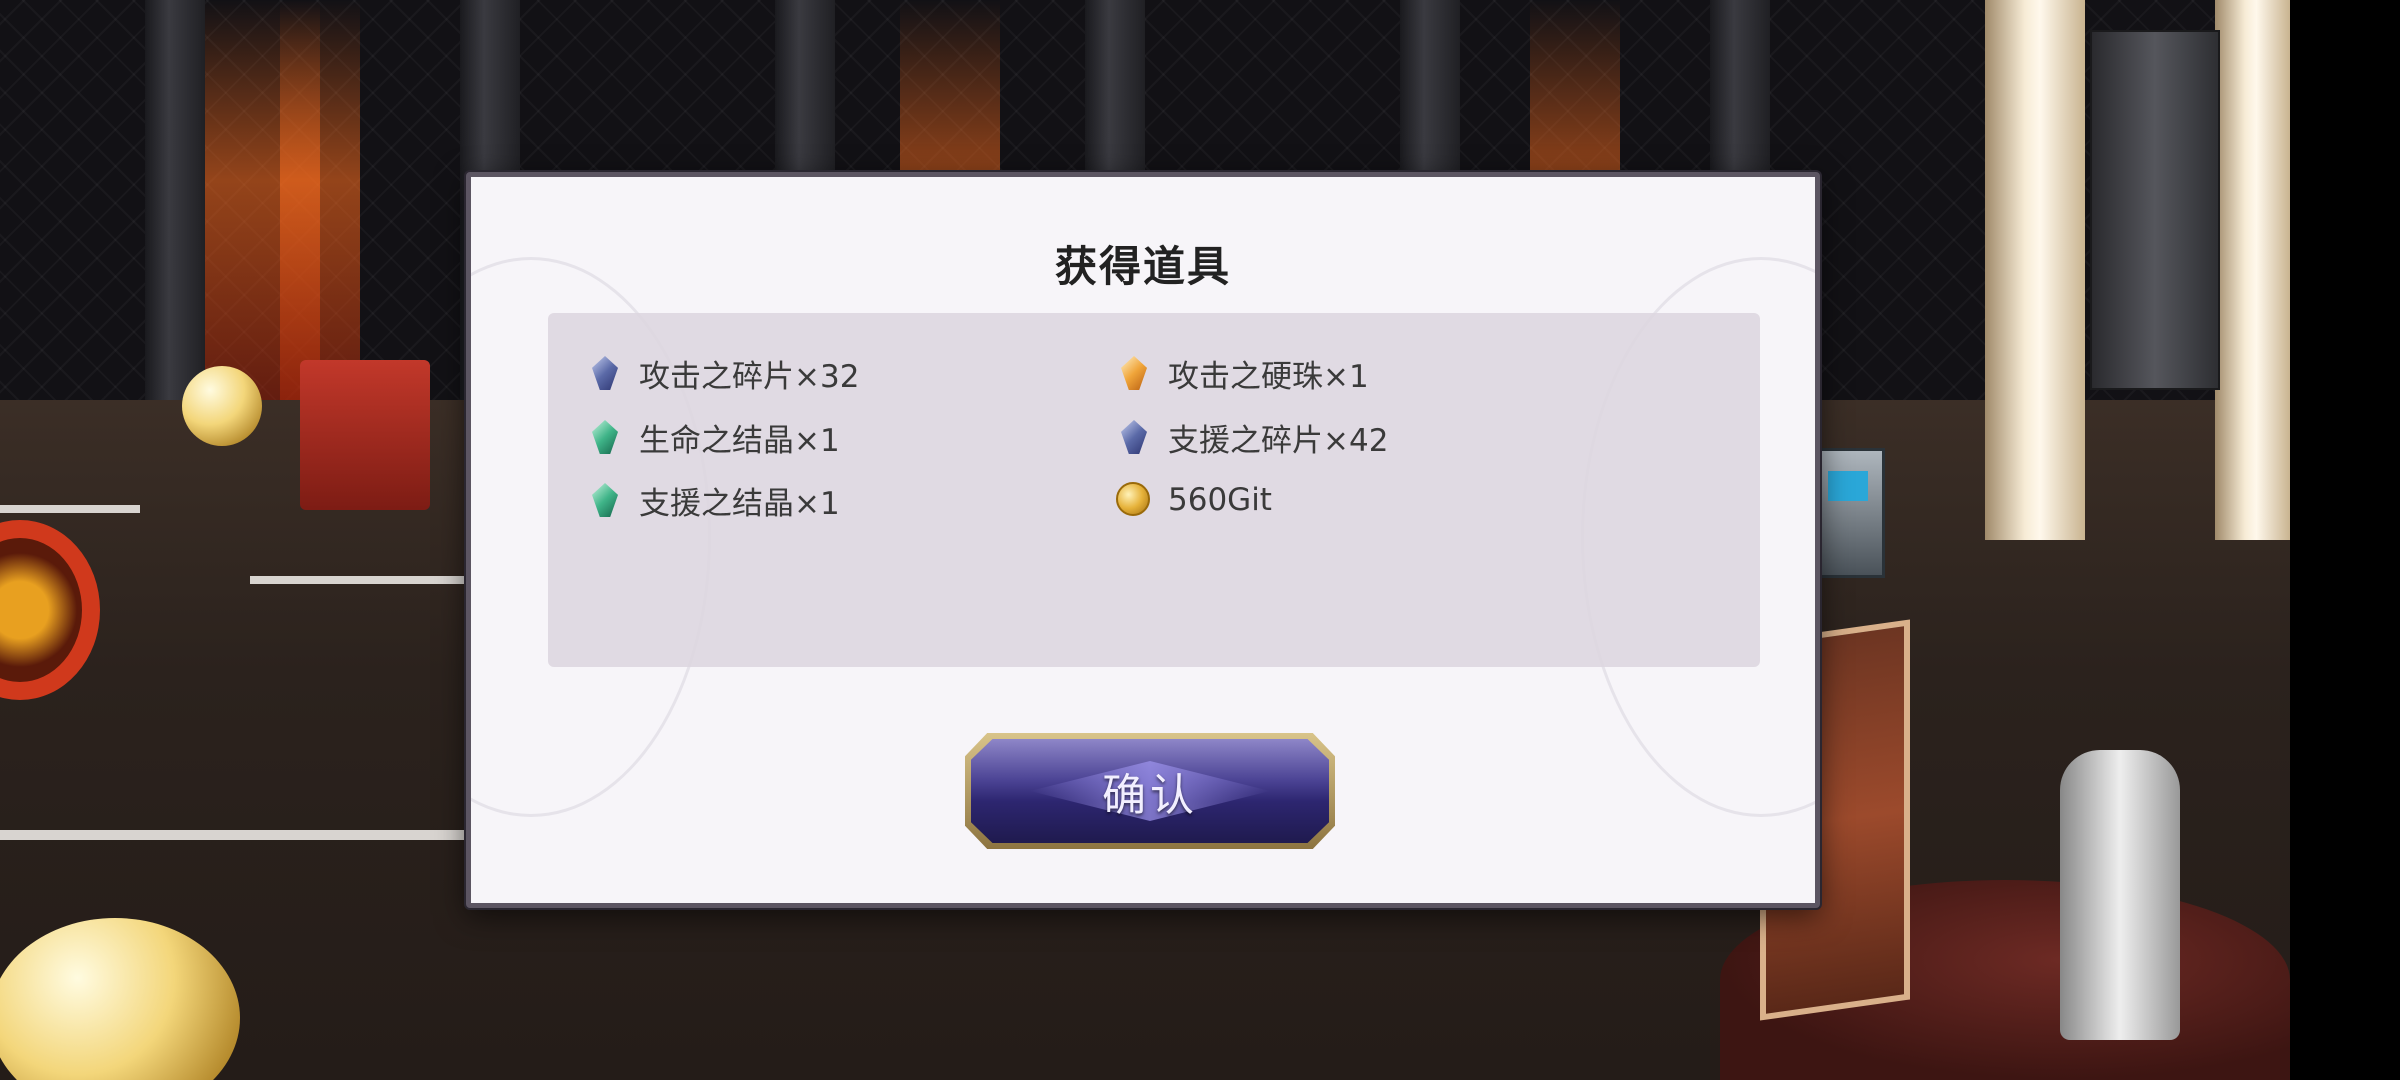 This screenshot has width=2400, height=1080. I want to click on metal-locker, so click(2155, 210).